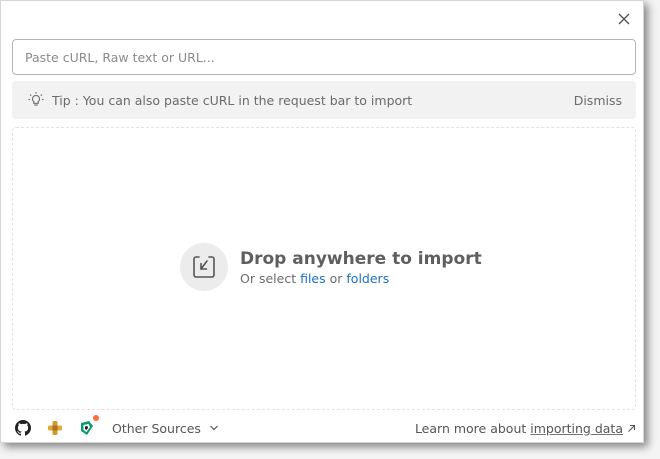 Image resolution: width=660 pixels, height=459 pixels. I want to click on drop-or-word: or, so click(336, 278).